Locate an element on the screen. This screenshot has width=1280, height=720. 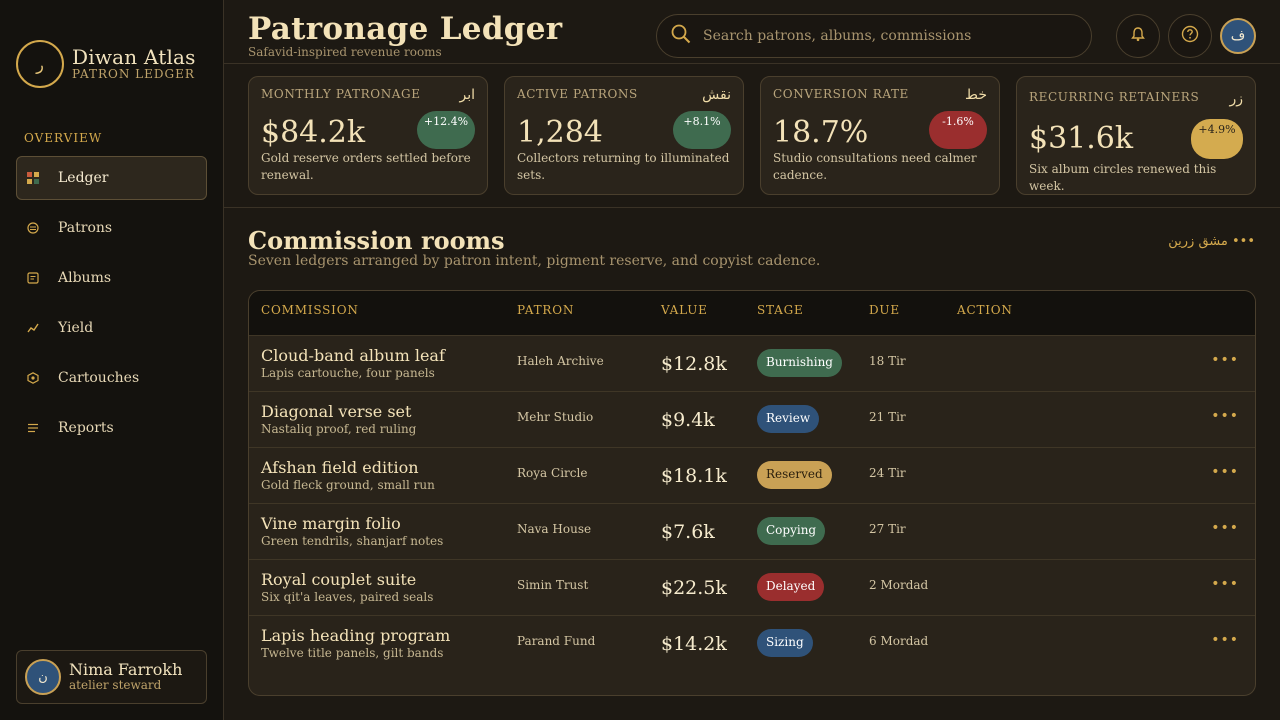
commission-detail: Six qit'a leaves, paired seals is located at coordinates (347, 597).